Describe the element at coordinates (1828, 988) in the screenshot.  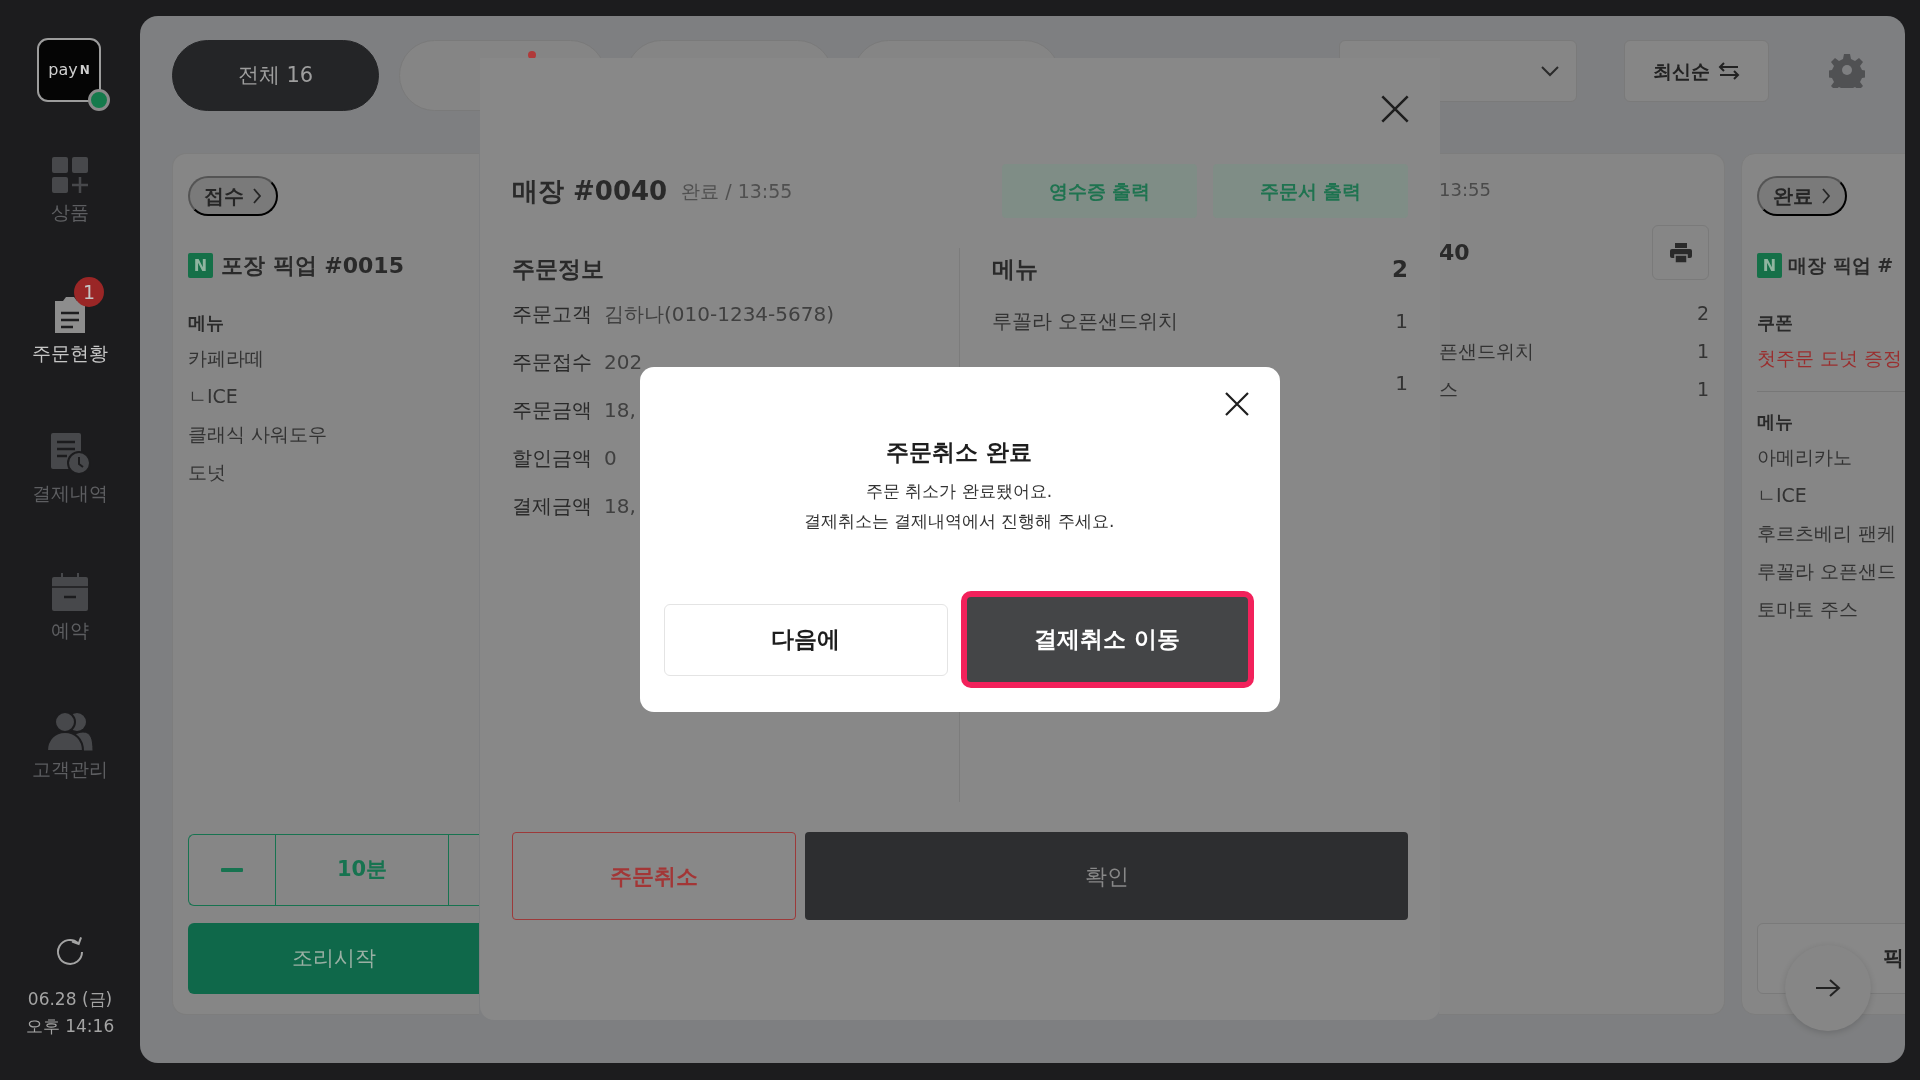
I see `arrow-right-icon` at that location.